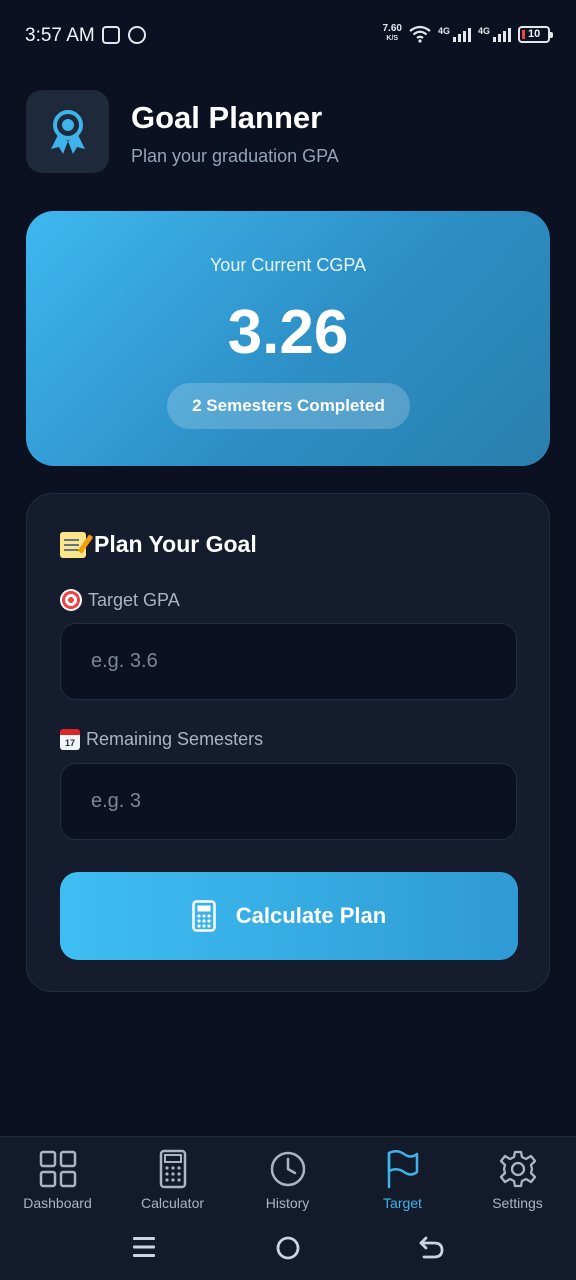 The image size is (576, 1280). Describe the element at coordinates (144, 1247) in the screenshot. I see `menu-icon` at that location.